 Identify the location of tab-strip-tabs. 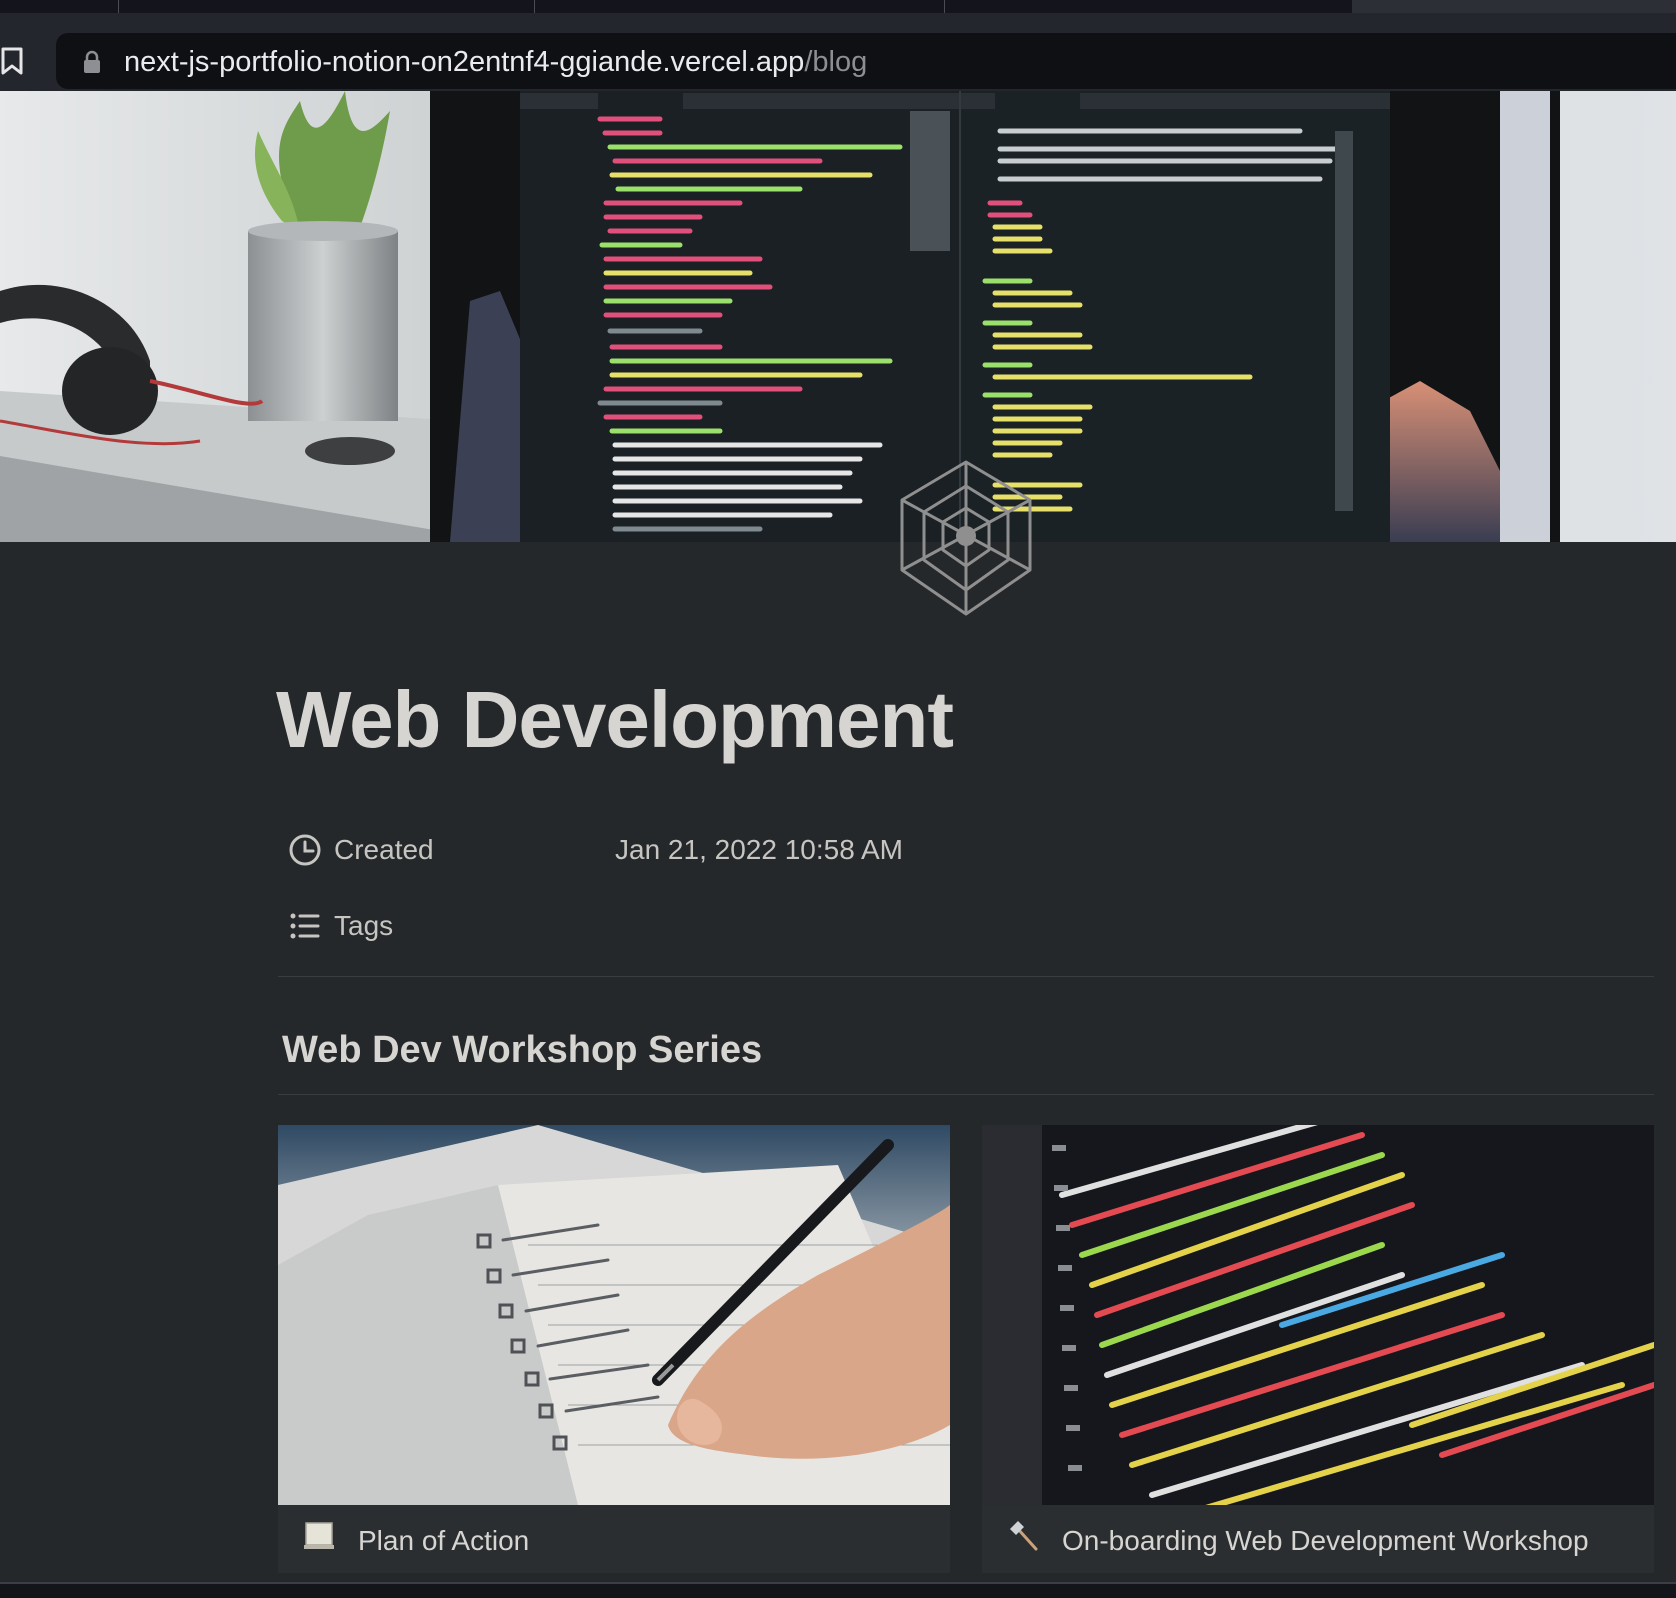
(676, 6).